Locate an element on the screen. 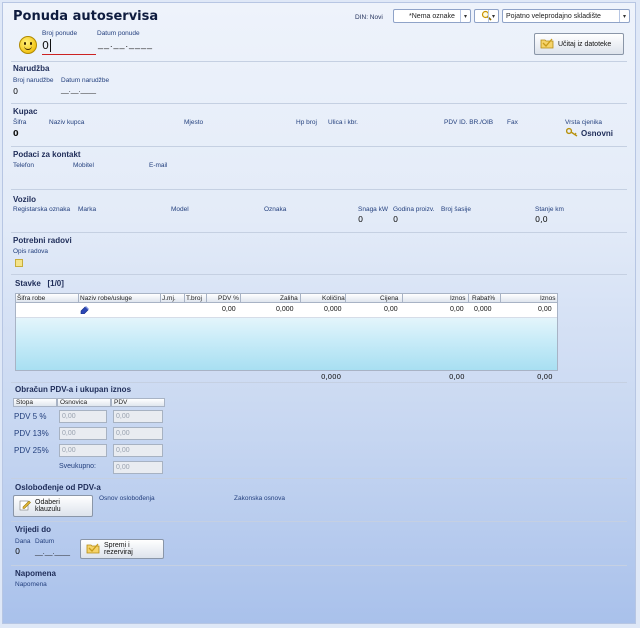  row-iznos2: 0,00 is located at coordinates (545, 309).